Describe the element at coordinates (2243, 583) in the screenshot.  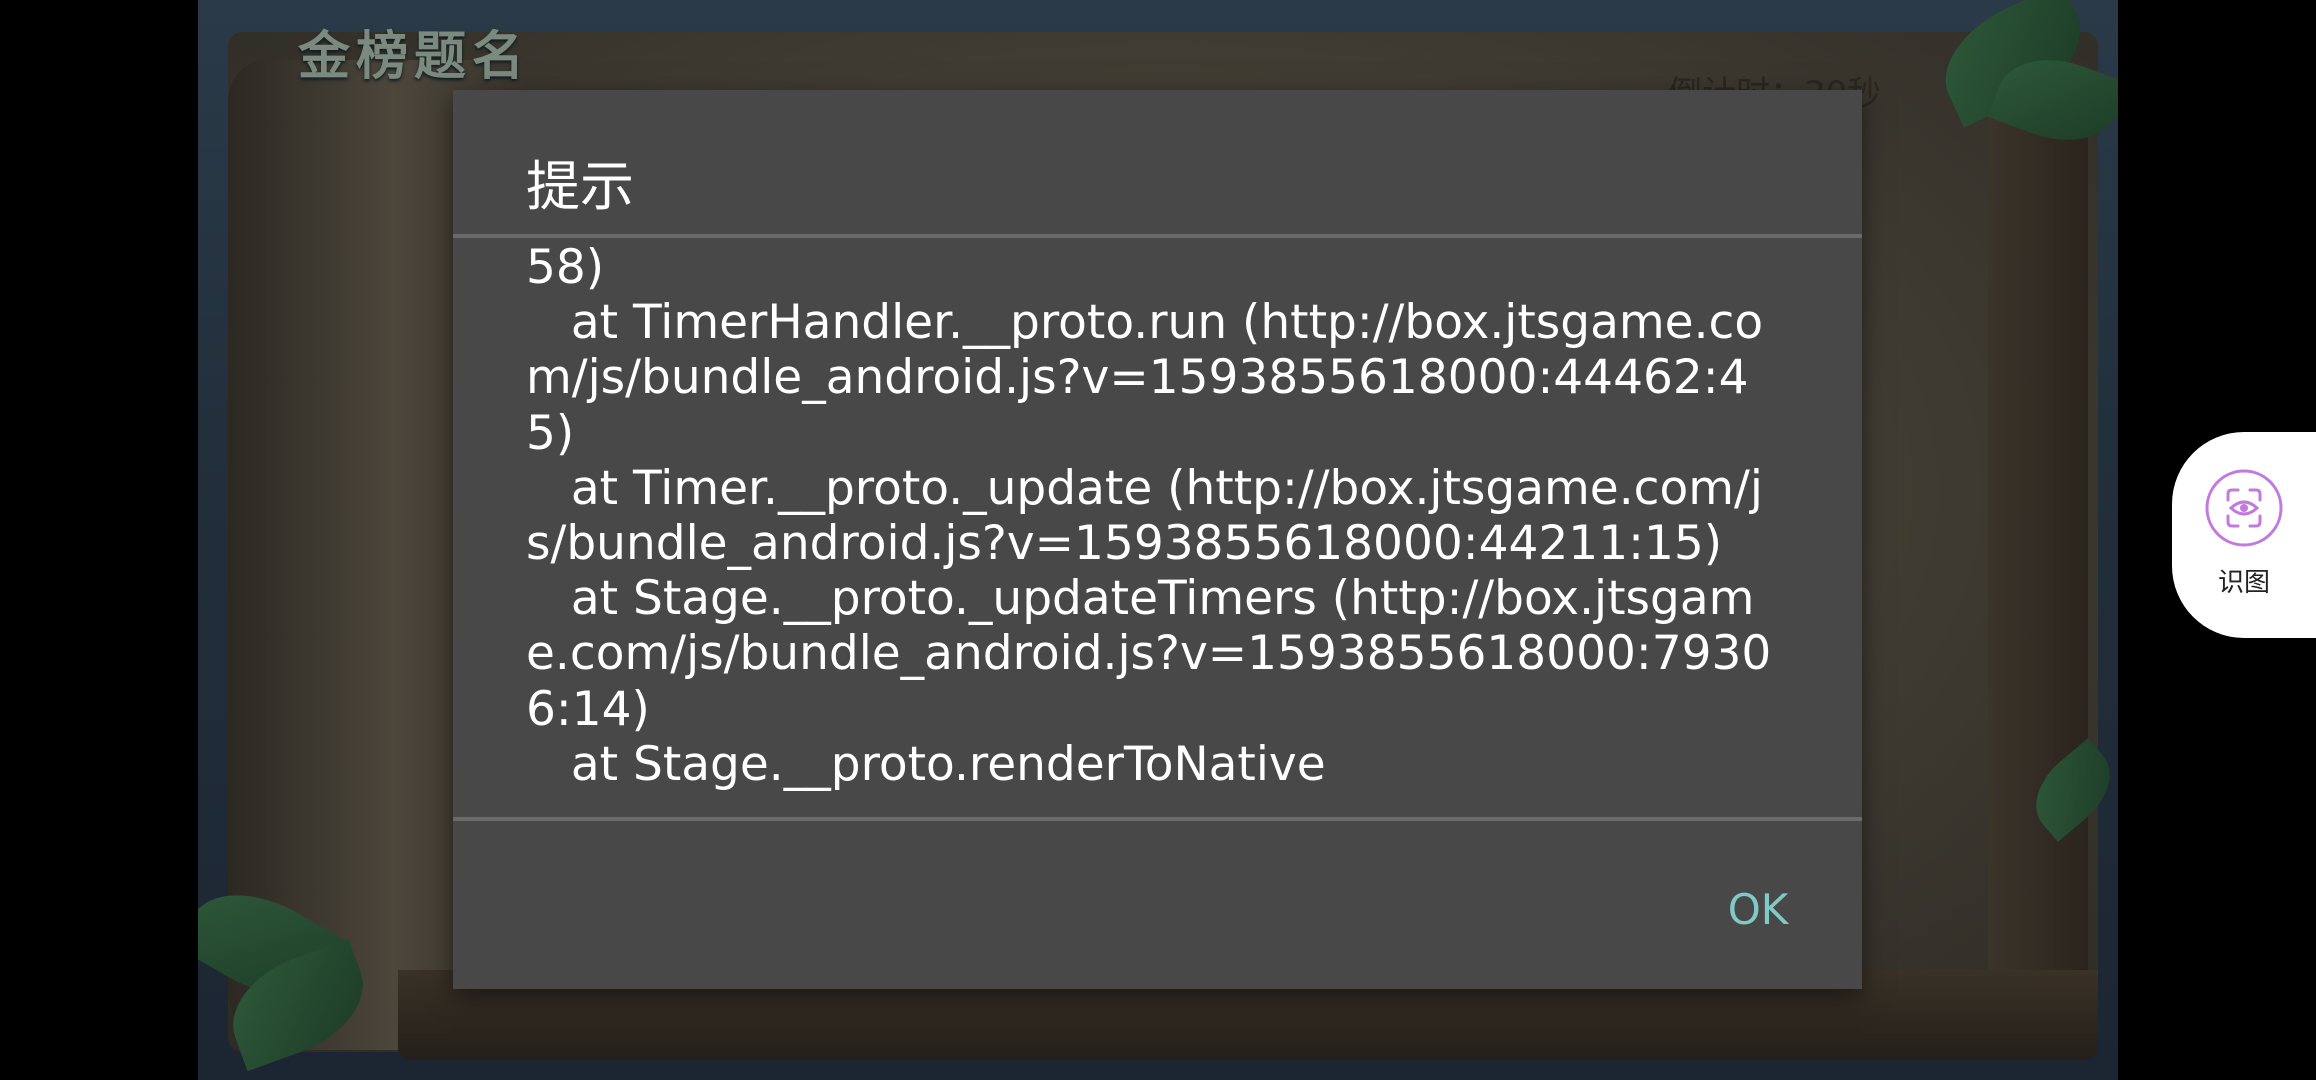
I see `side-button-label: 识图` at that location.